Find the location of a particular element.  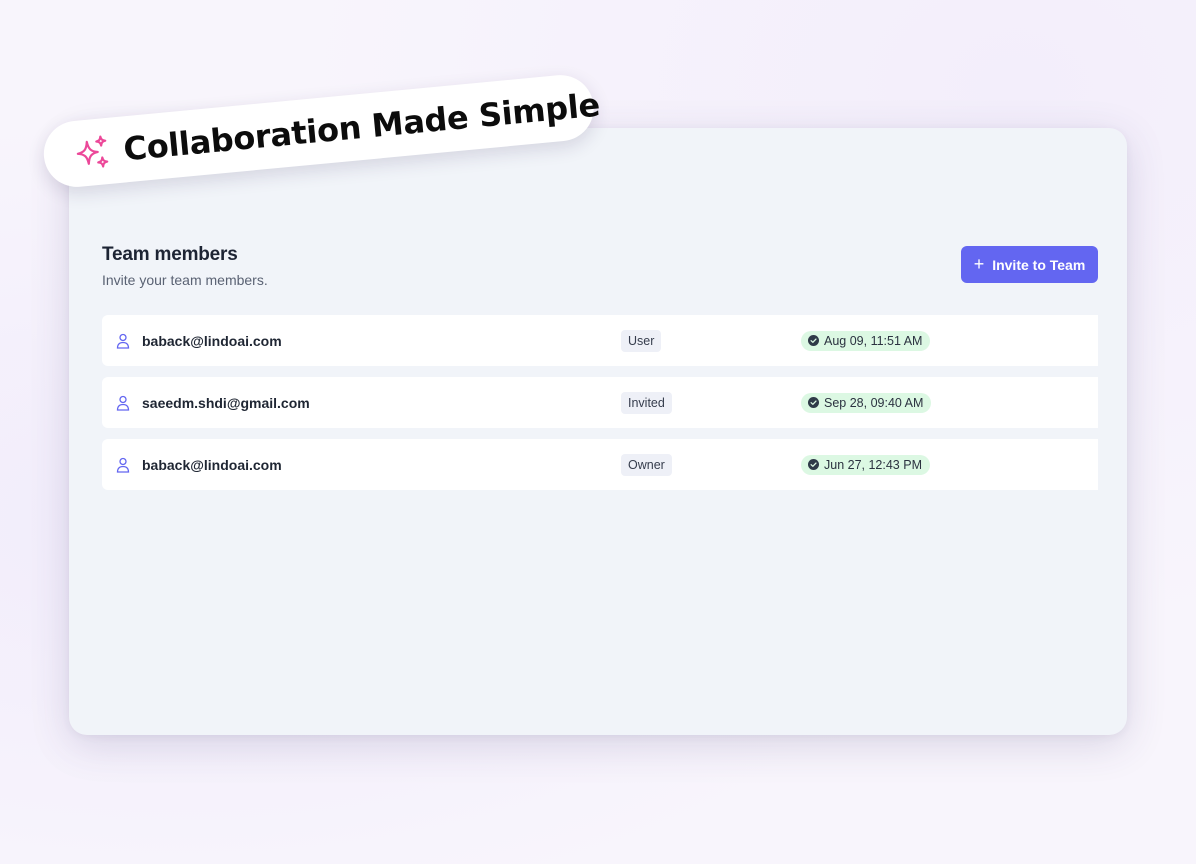

date-text: Jun 27, 12:43 PM is located at coordinates (873, 464).